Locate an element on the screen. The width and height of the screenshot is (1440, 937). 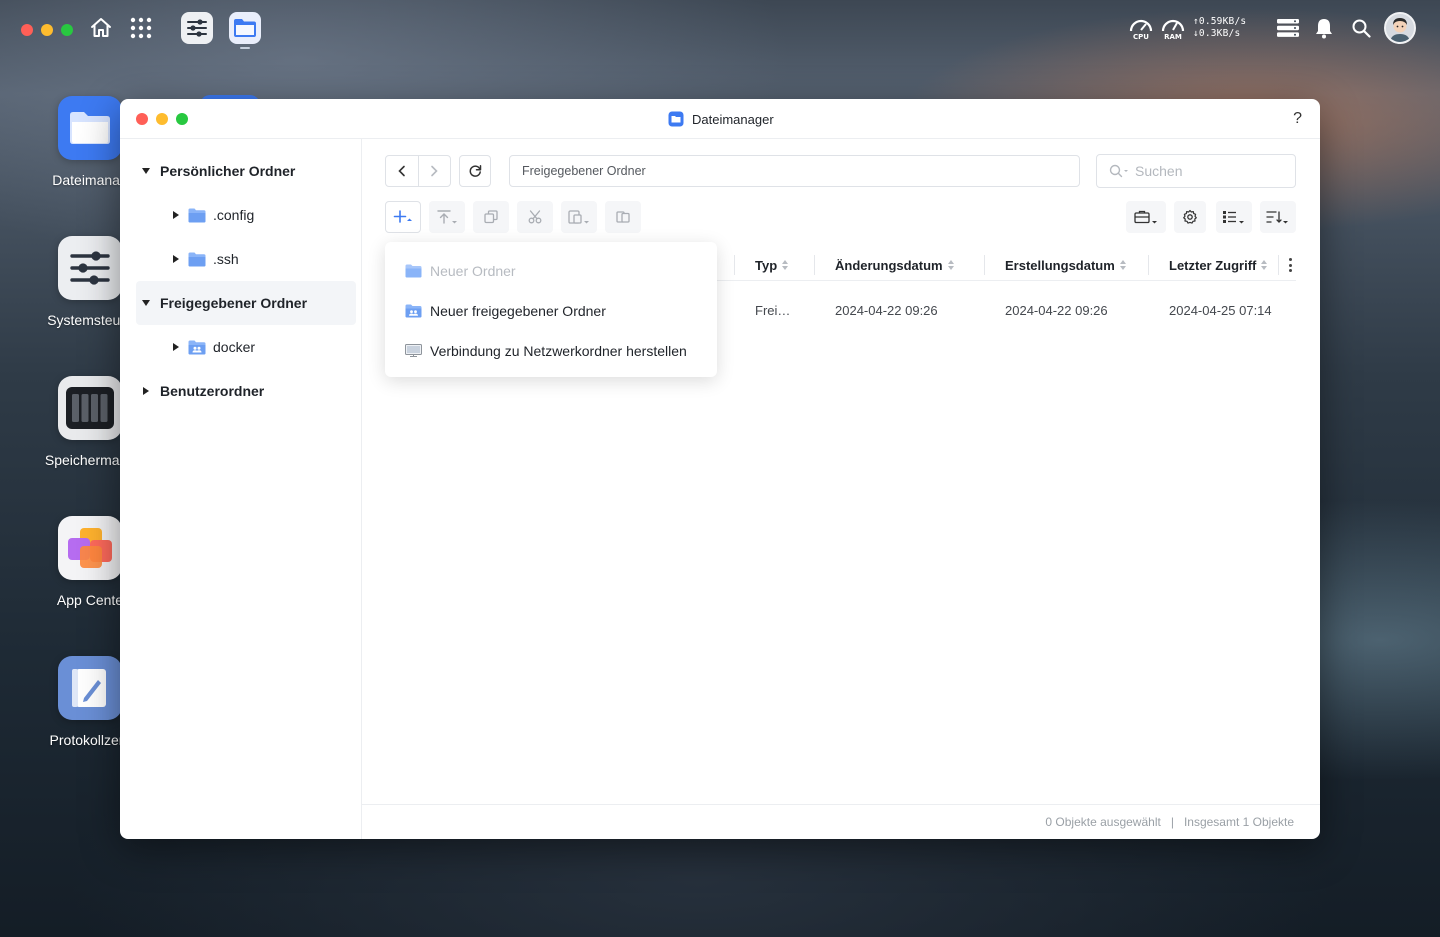
view-mode-button is located at coordinates (1234, 217).